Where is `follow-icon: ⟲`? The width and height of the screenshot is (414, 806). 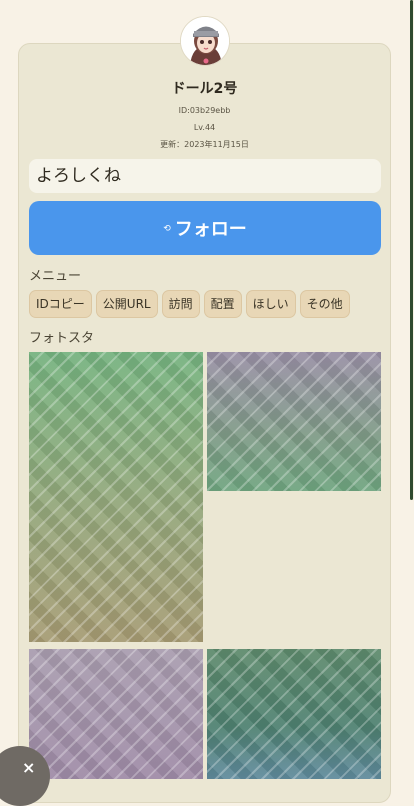
follow-icon: ⟲ is located at coordinates (167, 229).